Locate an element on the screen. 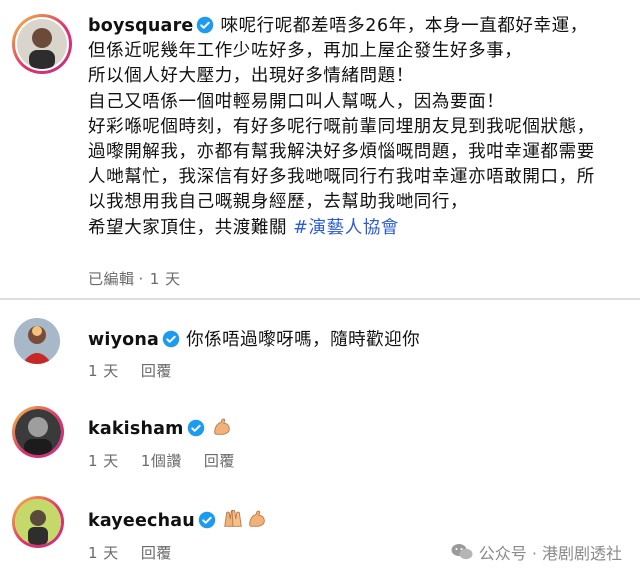  post-time: 1 天 is located at coordinates (165, 279).